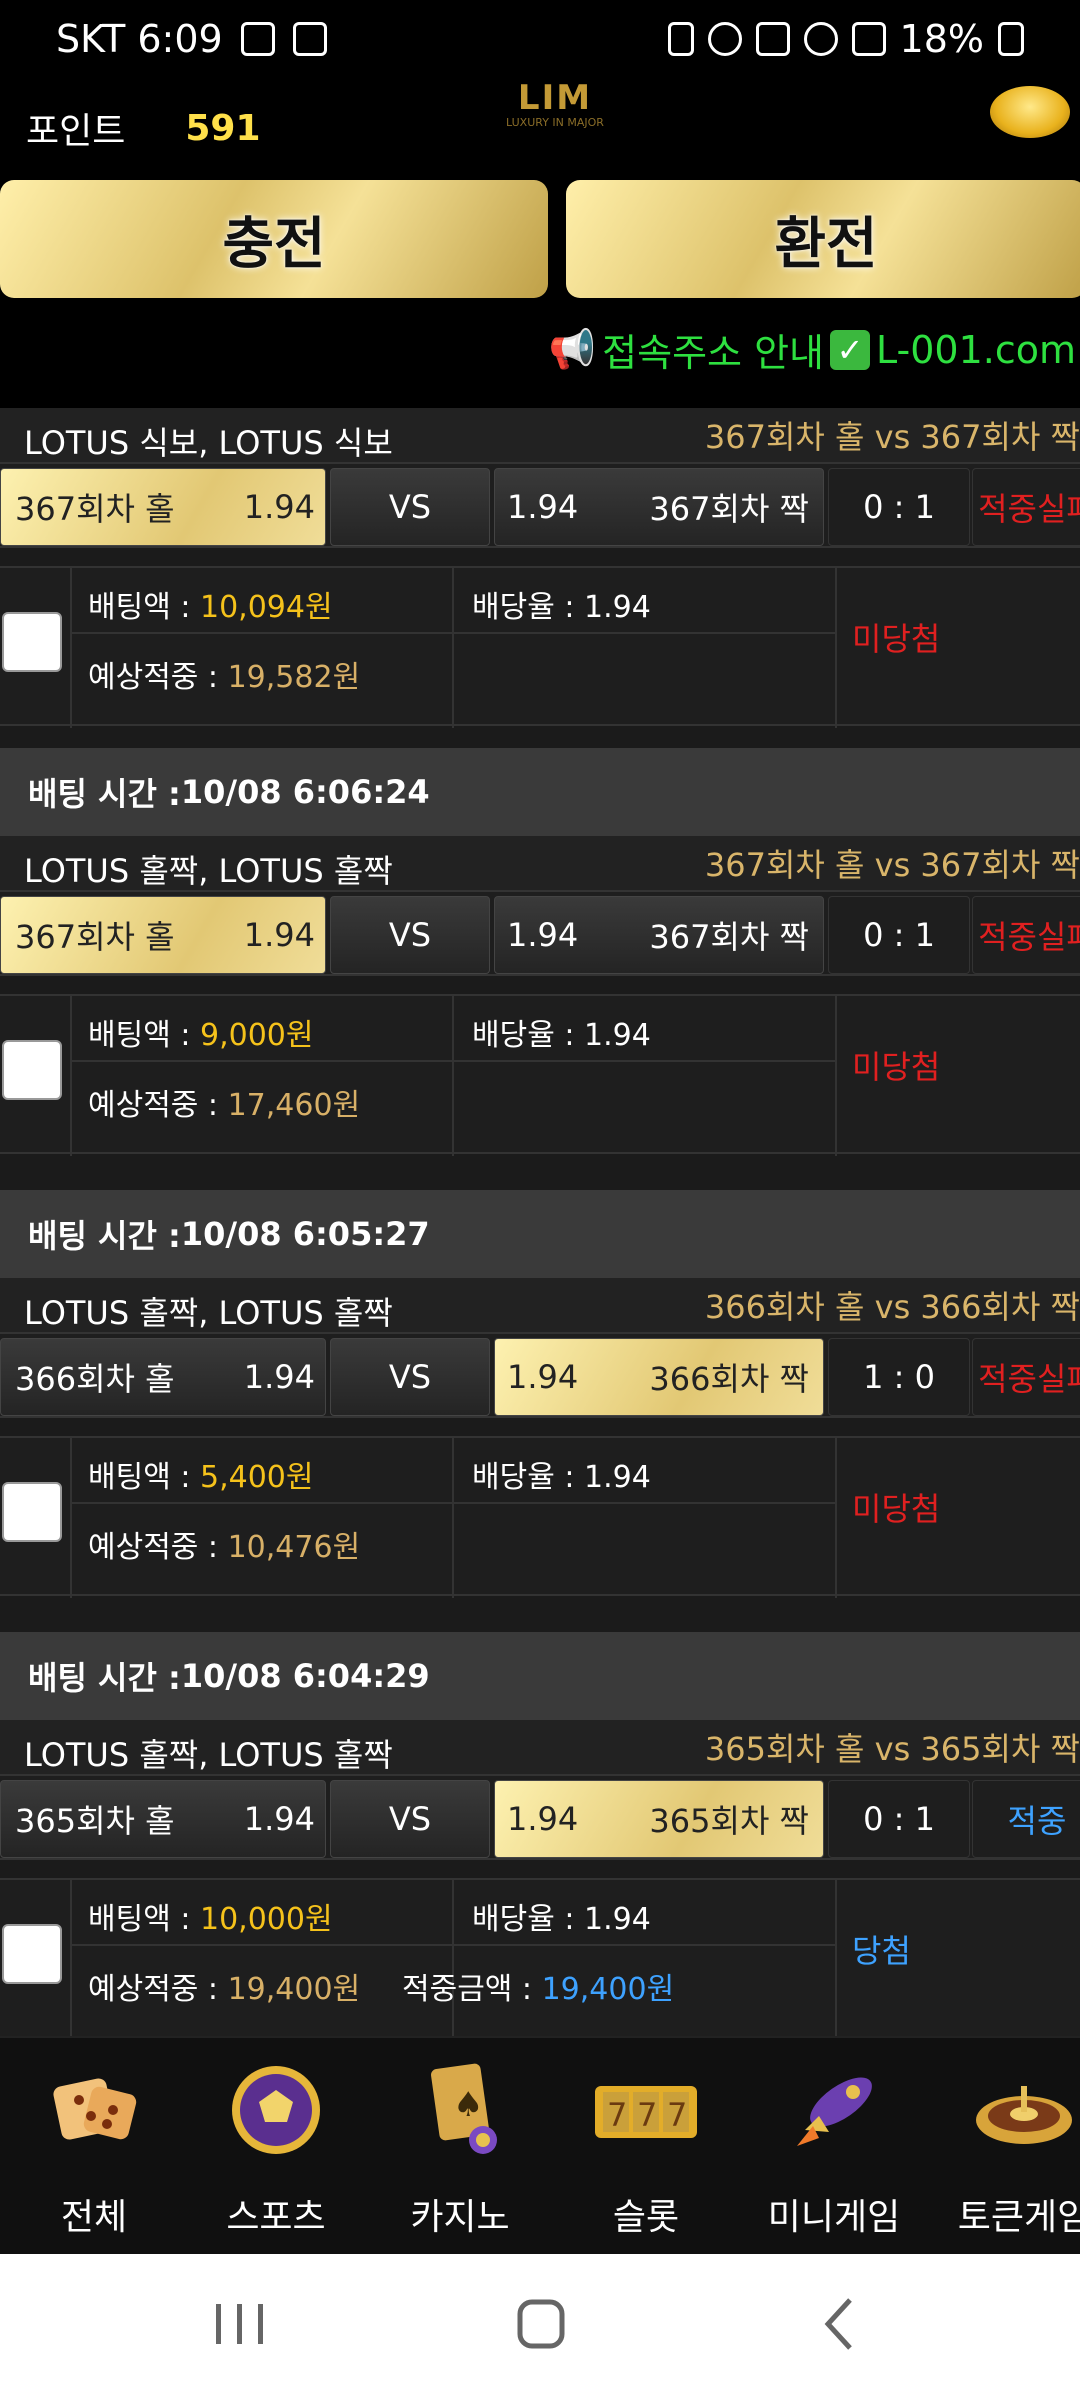  Describe the element at coordinates (540, 39) in the screenshot. I see `status-bar: SKT 6:09 18%` at that location.